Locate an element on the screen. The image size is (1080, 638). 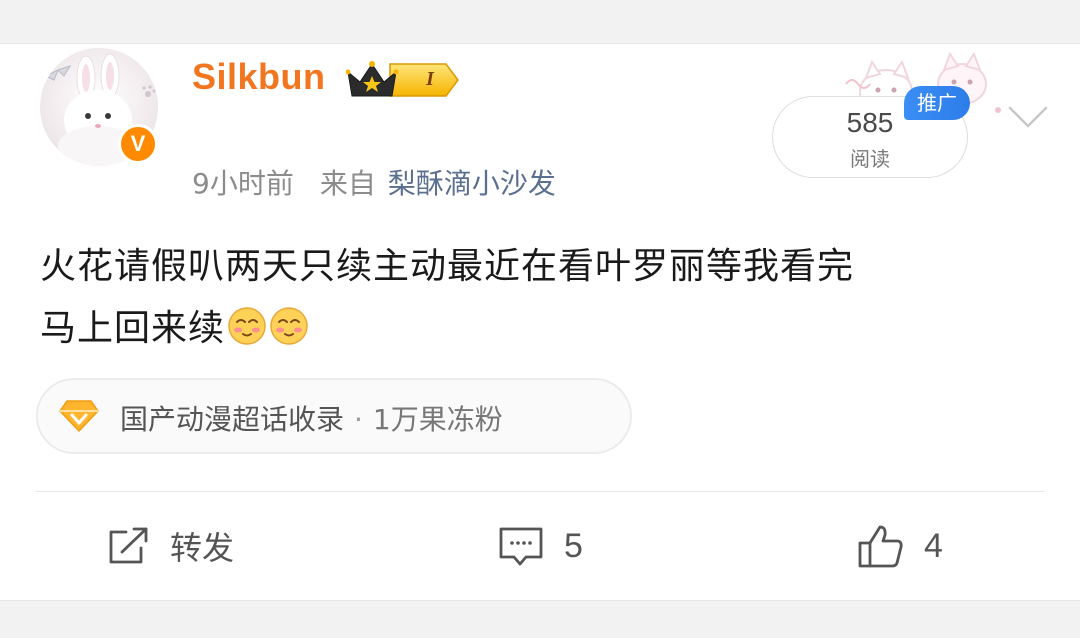
post-text-line1: 火花请假叭两天只续主动最近在看叶罗丽等我看完 is located at coordinates (447, 266).